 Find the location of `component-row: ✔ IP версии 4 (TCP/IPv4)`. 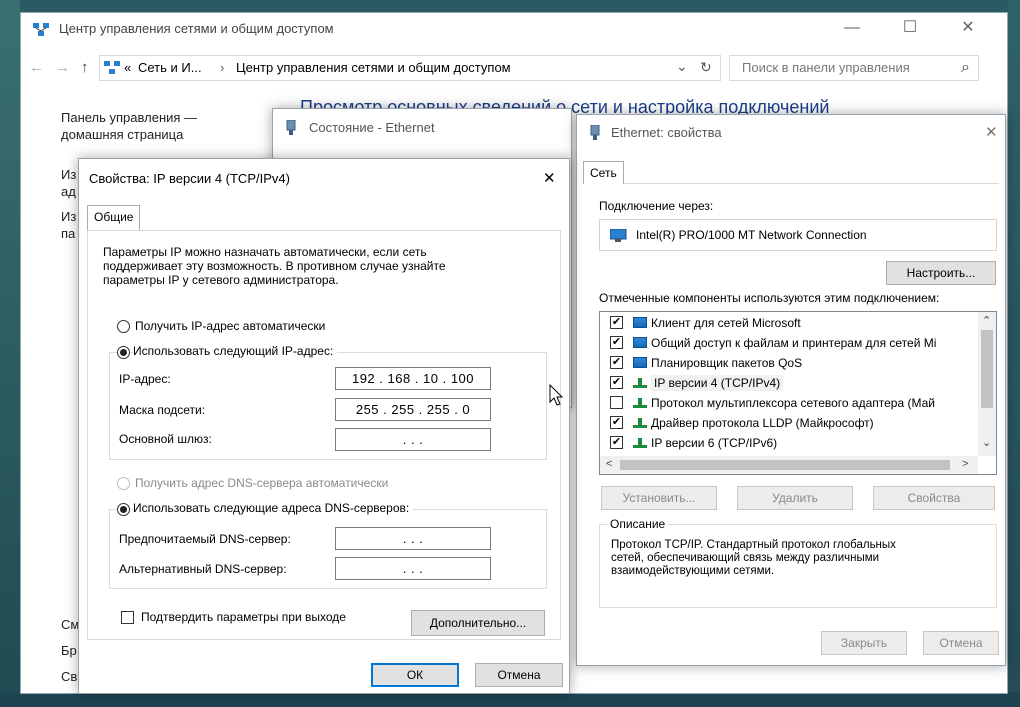

component-row: ✔ IP версии 4 (TCP/IPv4) is located at coordinates (697, 384).